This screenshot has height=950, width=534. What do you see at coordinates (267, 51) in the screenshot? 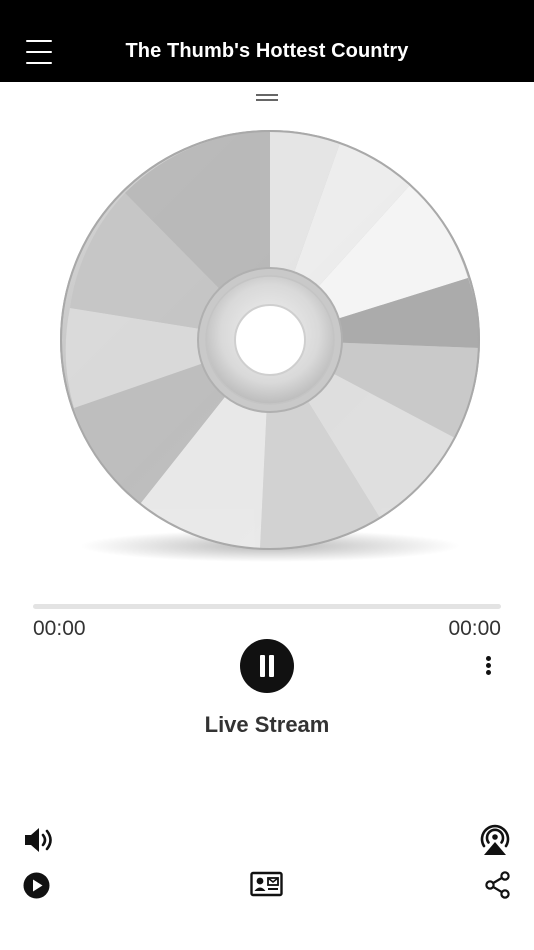
I see `station-title: The Thumb's Hottest Country` at bounding box center [267, 51].